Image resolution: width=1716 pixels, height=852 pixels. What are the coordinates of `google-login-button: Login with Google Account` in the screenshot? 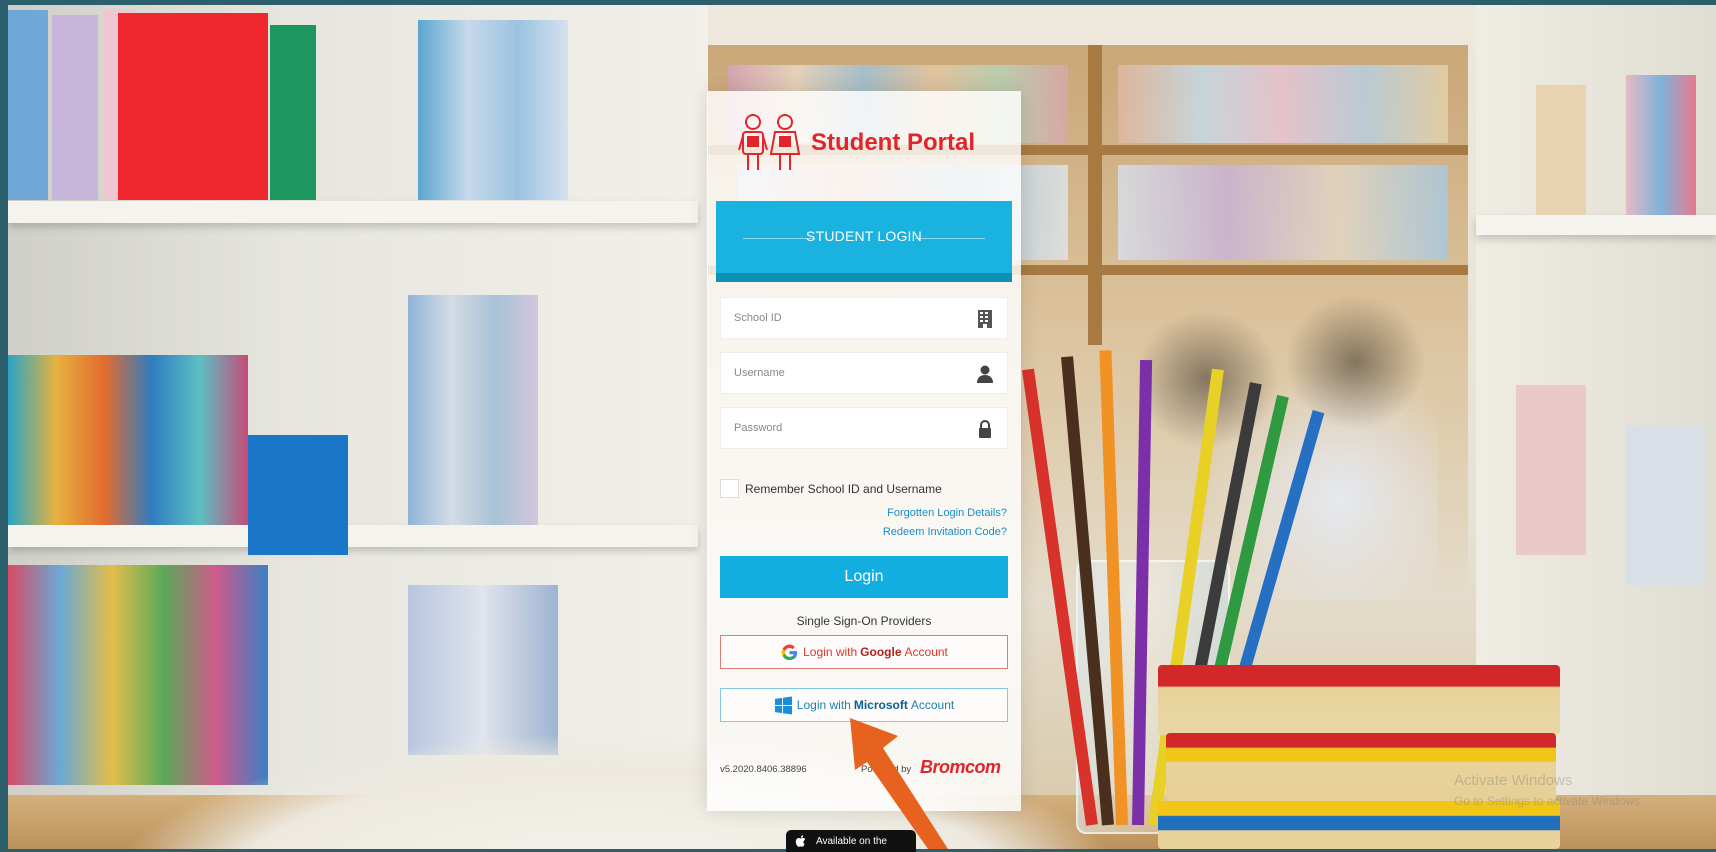 It's located at (864, 652).